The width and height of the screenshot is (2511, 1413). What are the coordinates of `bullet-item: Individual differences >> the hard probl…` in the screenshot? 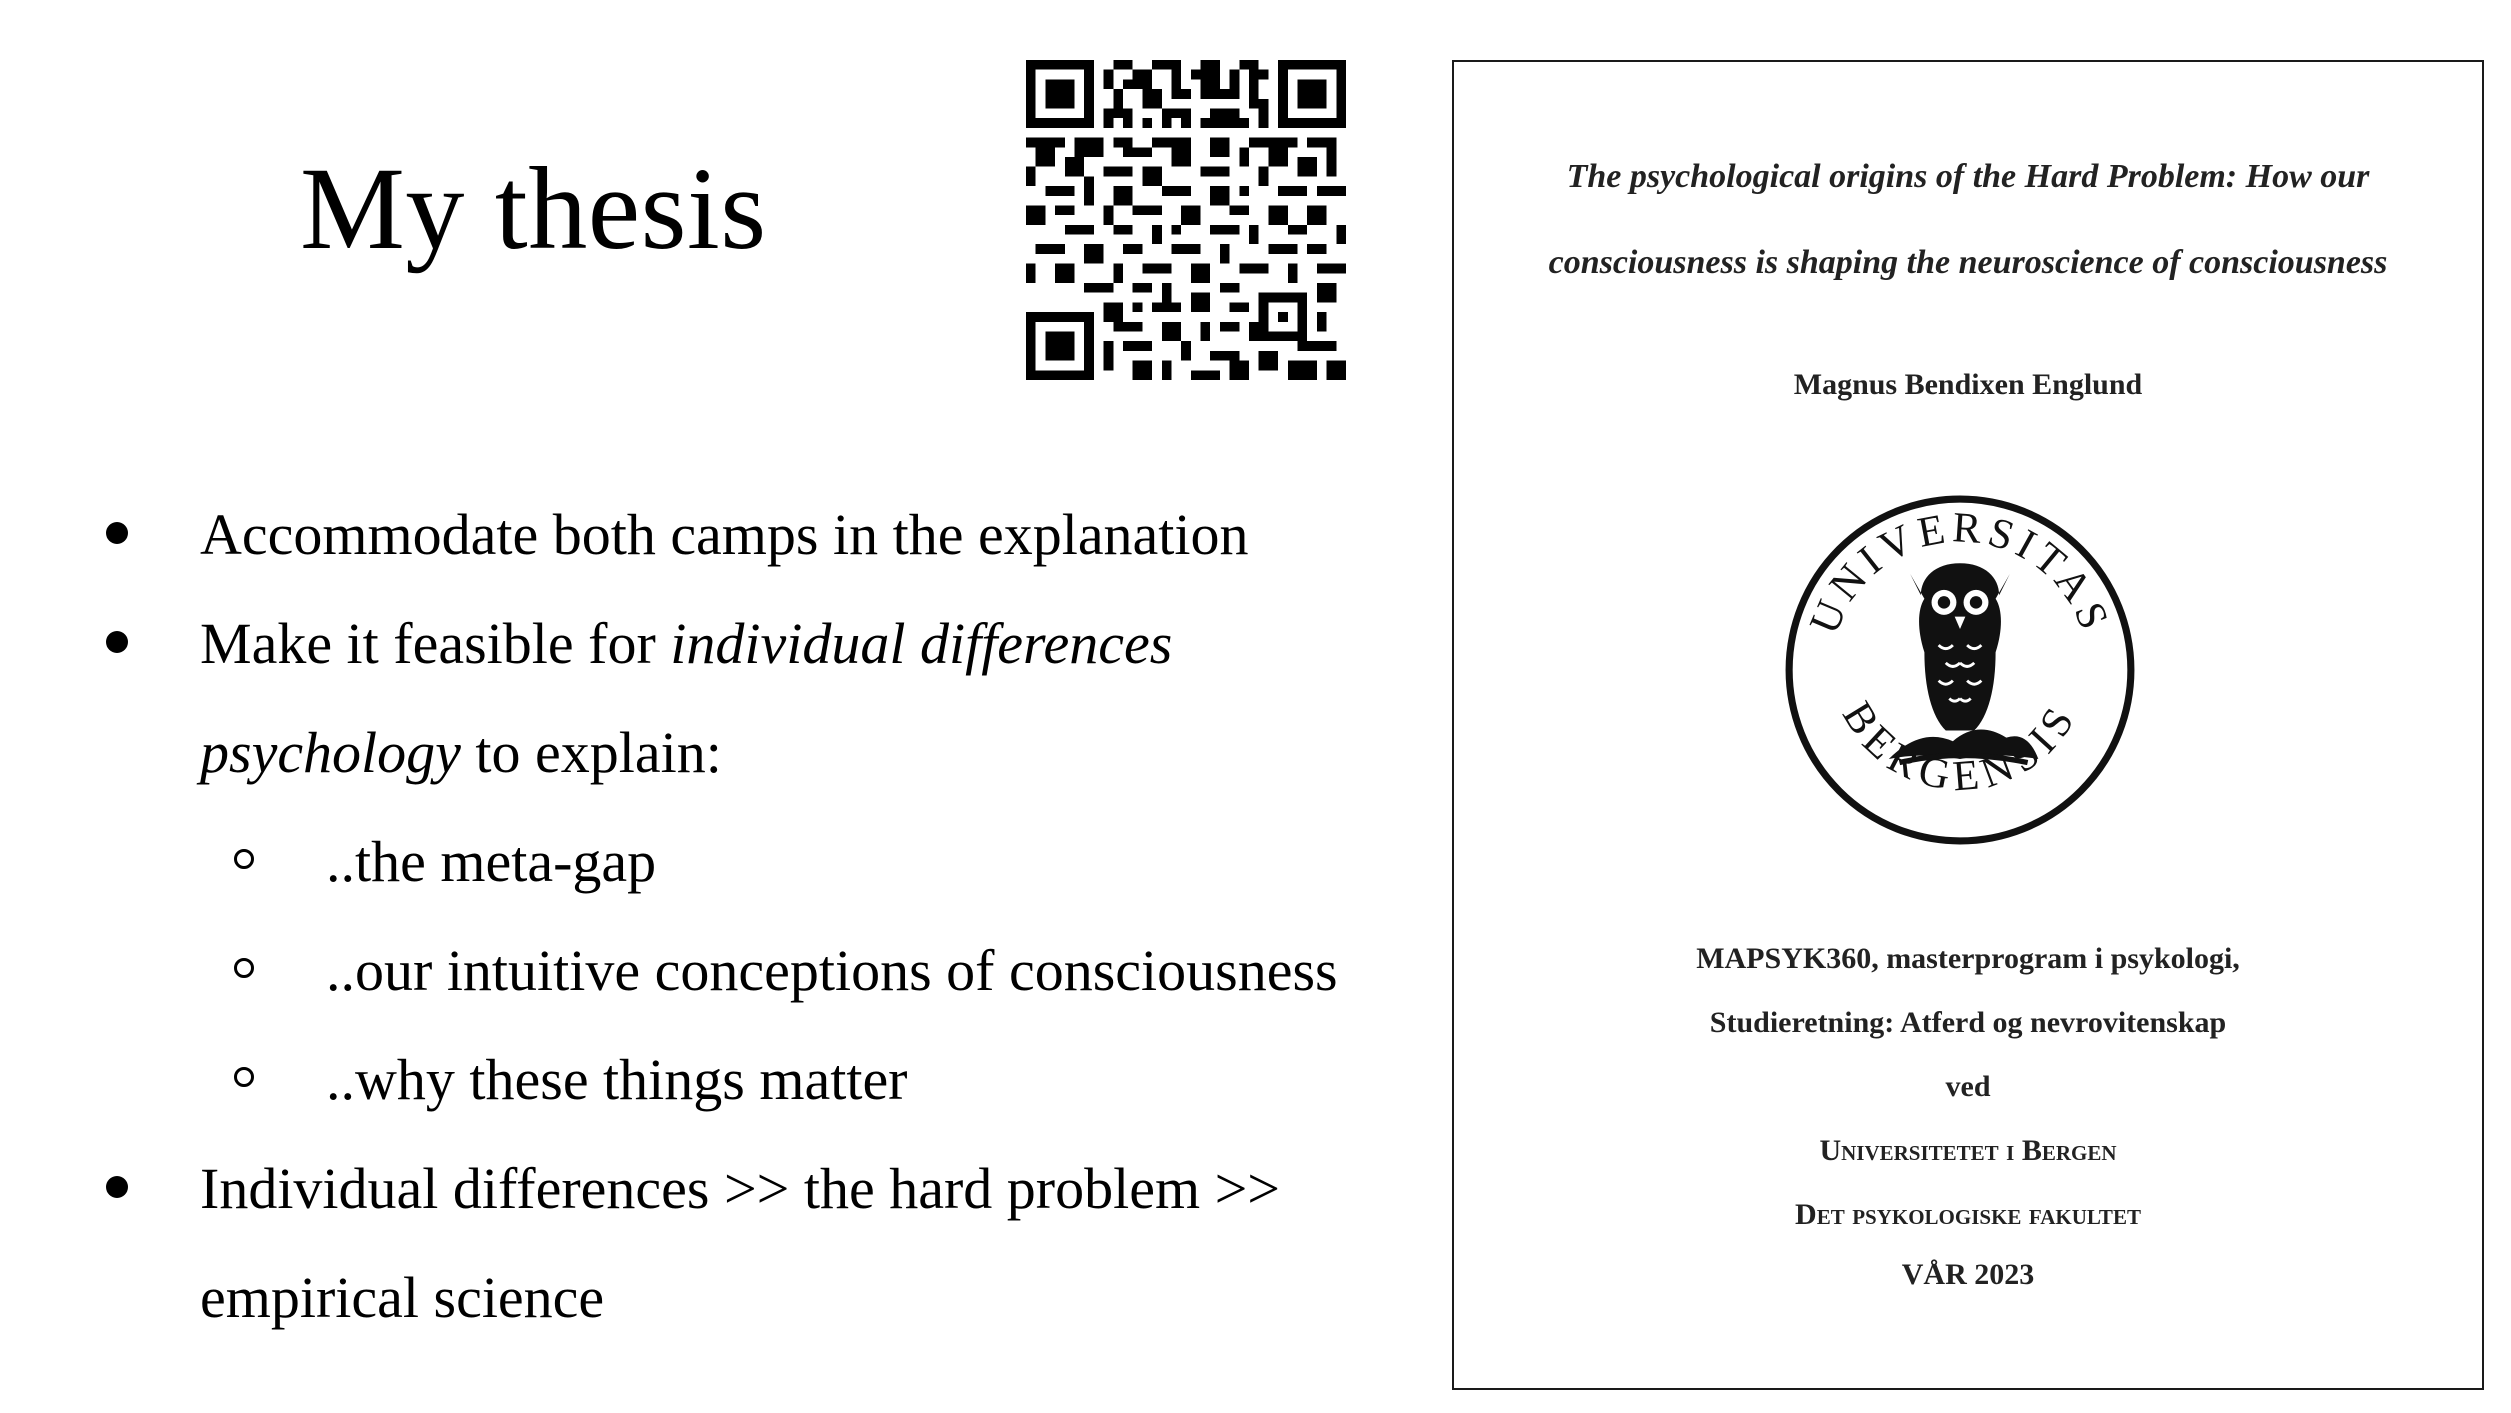 It's located at (740, 1188).